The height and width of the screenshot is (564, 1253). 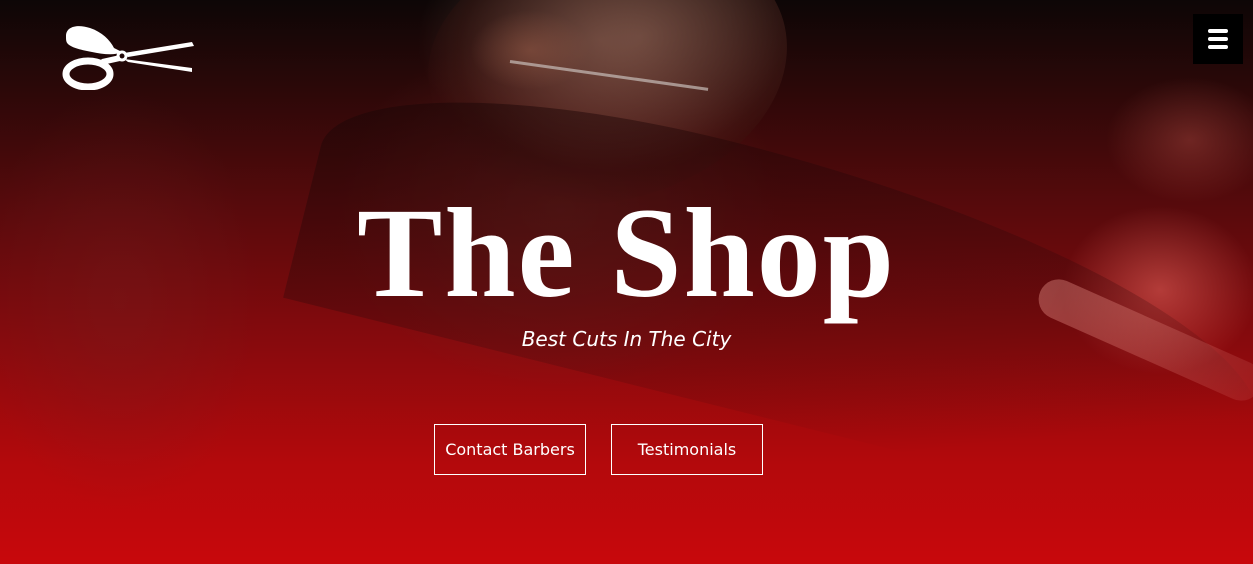 I want to click on hamburger-menu-icon, so click(x=1218, y=39).